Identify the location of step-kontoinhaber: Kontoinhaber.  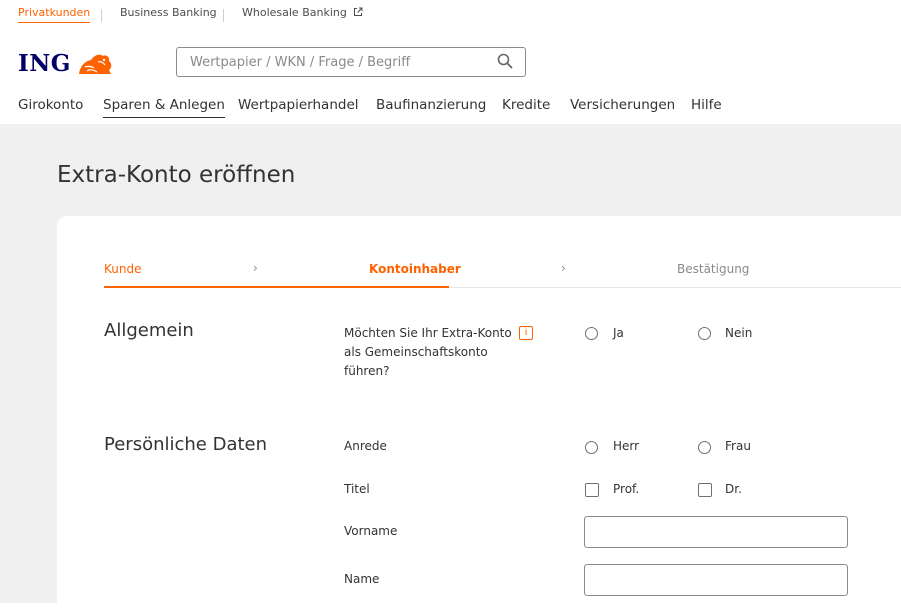
(415, 269).